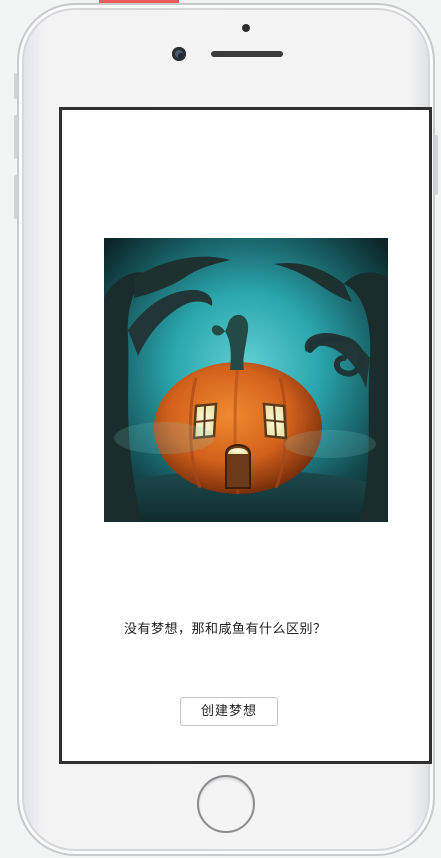  Describe the element at coordinates (16, 86) in the screenshot. I see `mute-switch` at that location.